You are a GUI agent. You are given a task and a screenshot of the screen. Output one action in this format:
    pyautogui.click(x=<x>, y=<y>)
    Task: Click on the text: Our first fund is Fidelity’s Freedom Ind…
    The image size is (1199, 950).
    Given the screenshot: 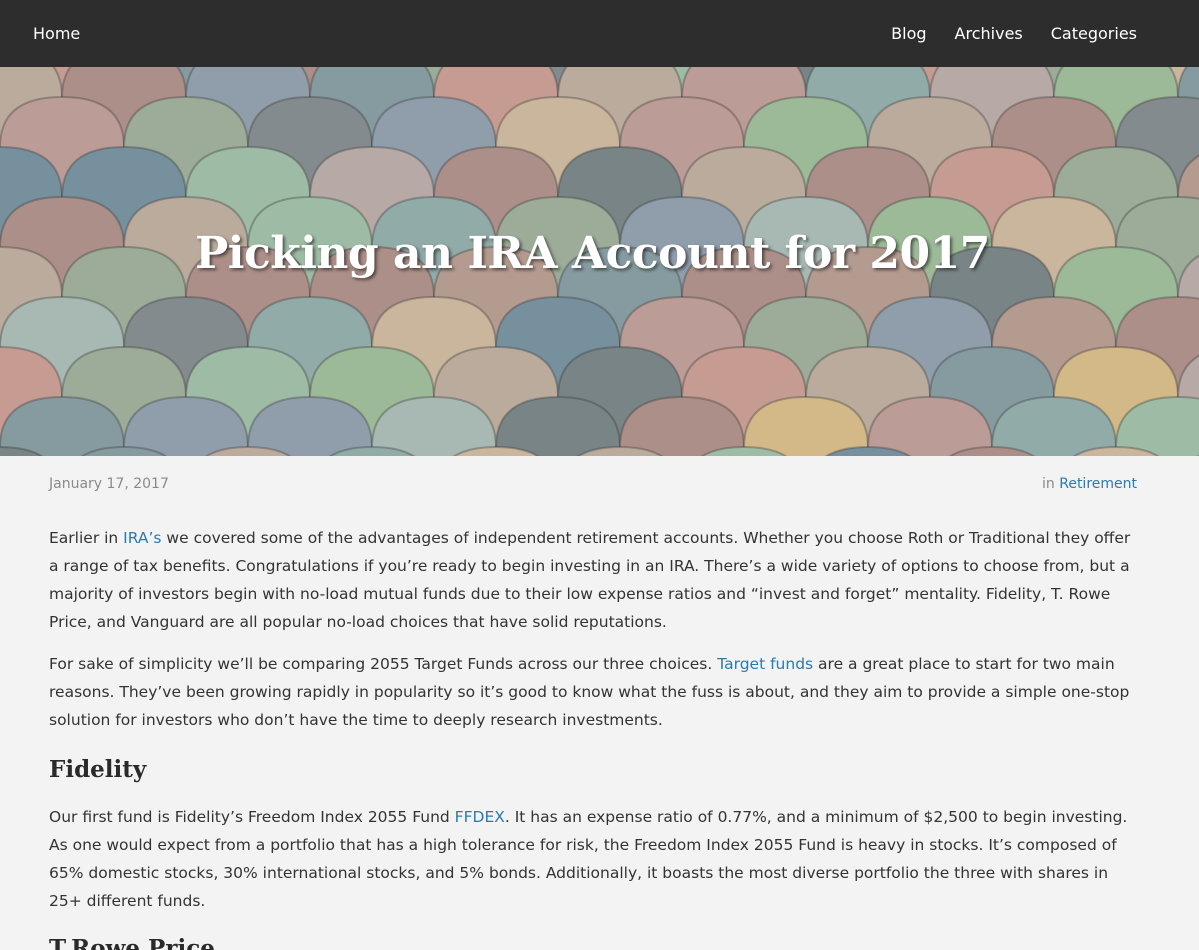 What is the action you would take?
    pyautogui.click(x=252, y=817)
    